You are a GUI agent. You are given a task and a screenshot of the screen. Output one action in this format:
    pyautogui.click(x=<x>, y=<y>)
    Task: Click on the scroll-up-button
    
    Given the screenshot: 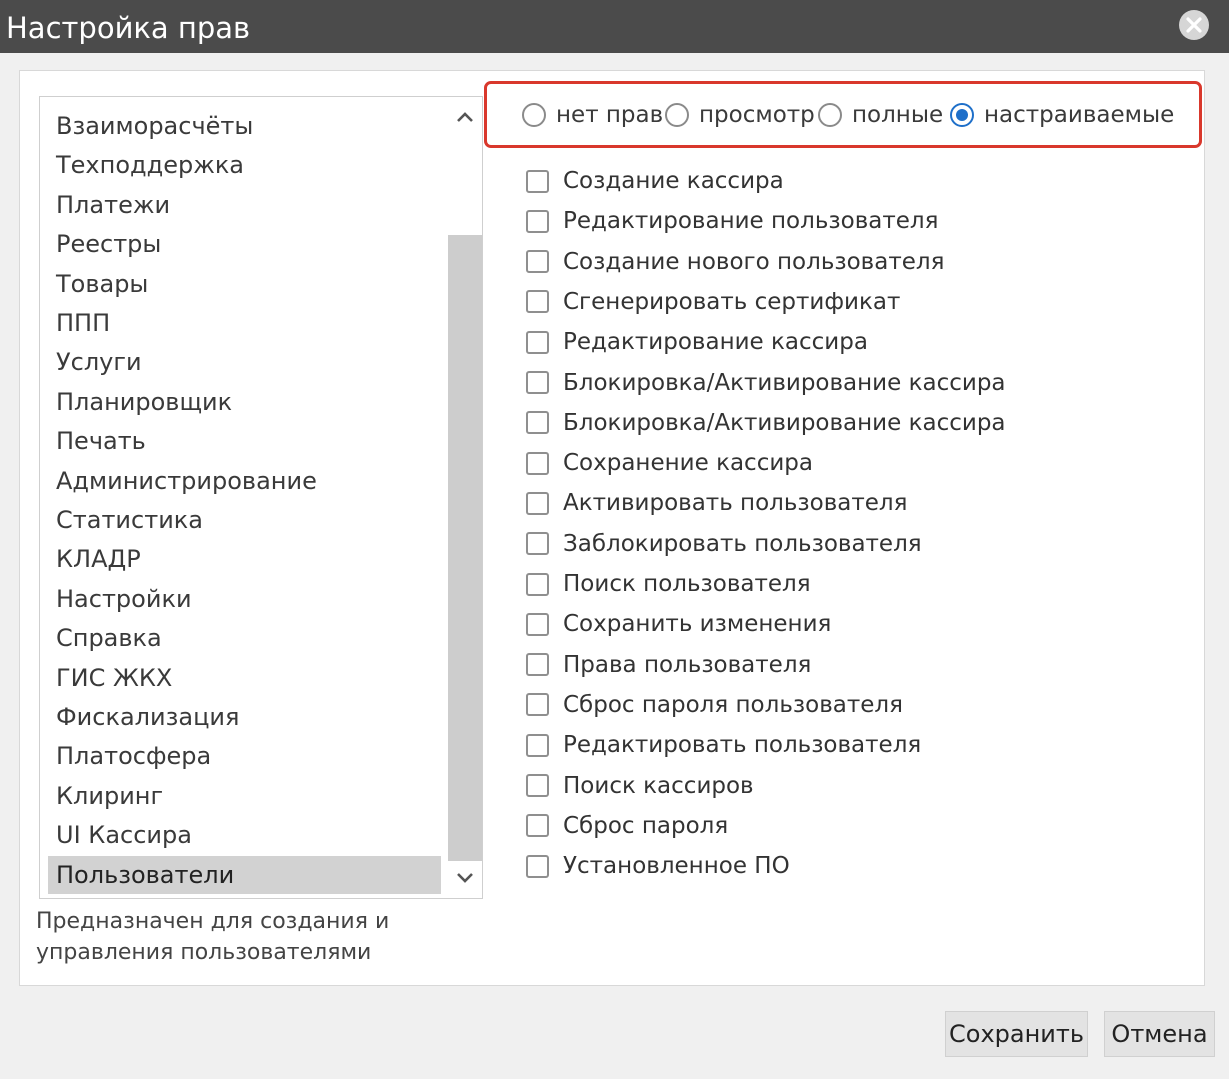 What is the action you would take?
    pyautogui.click(x=465, y=117)
    